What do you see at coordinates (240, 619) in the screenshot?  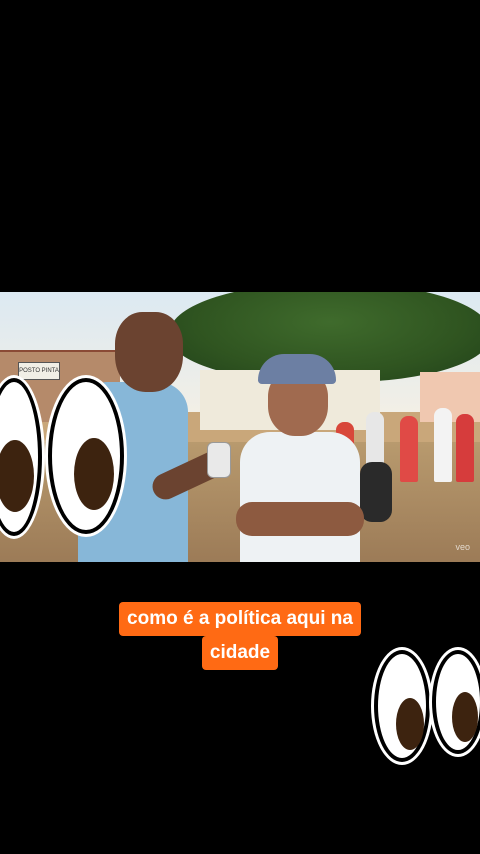 I see `caption-line-1: como é a política aqui na` at bounding box center [240, 619].